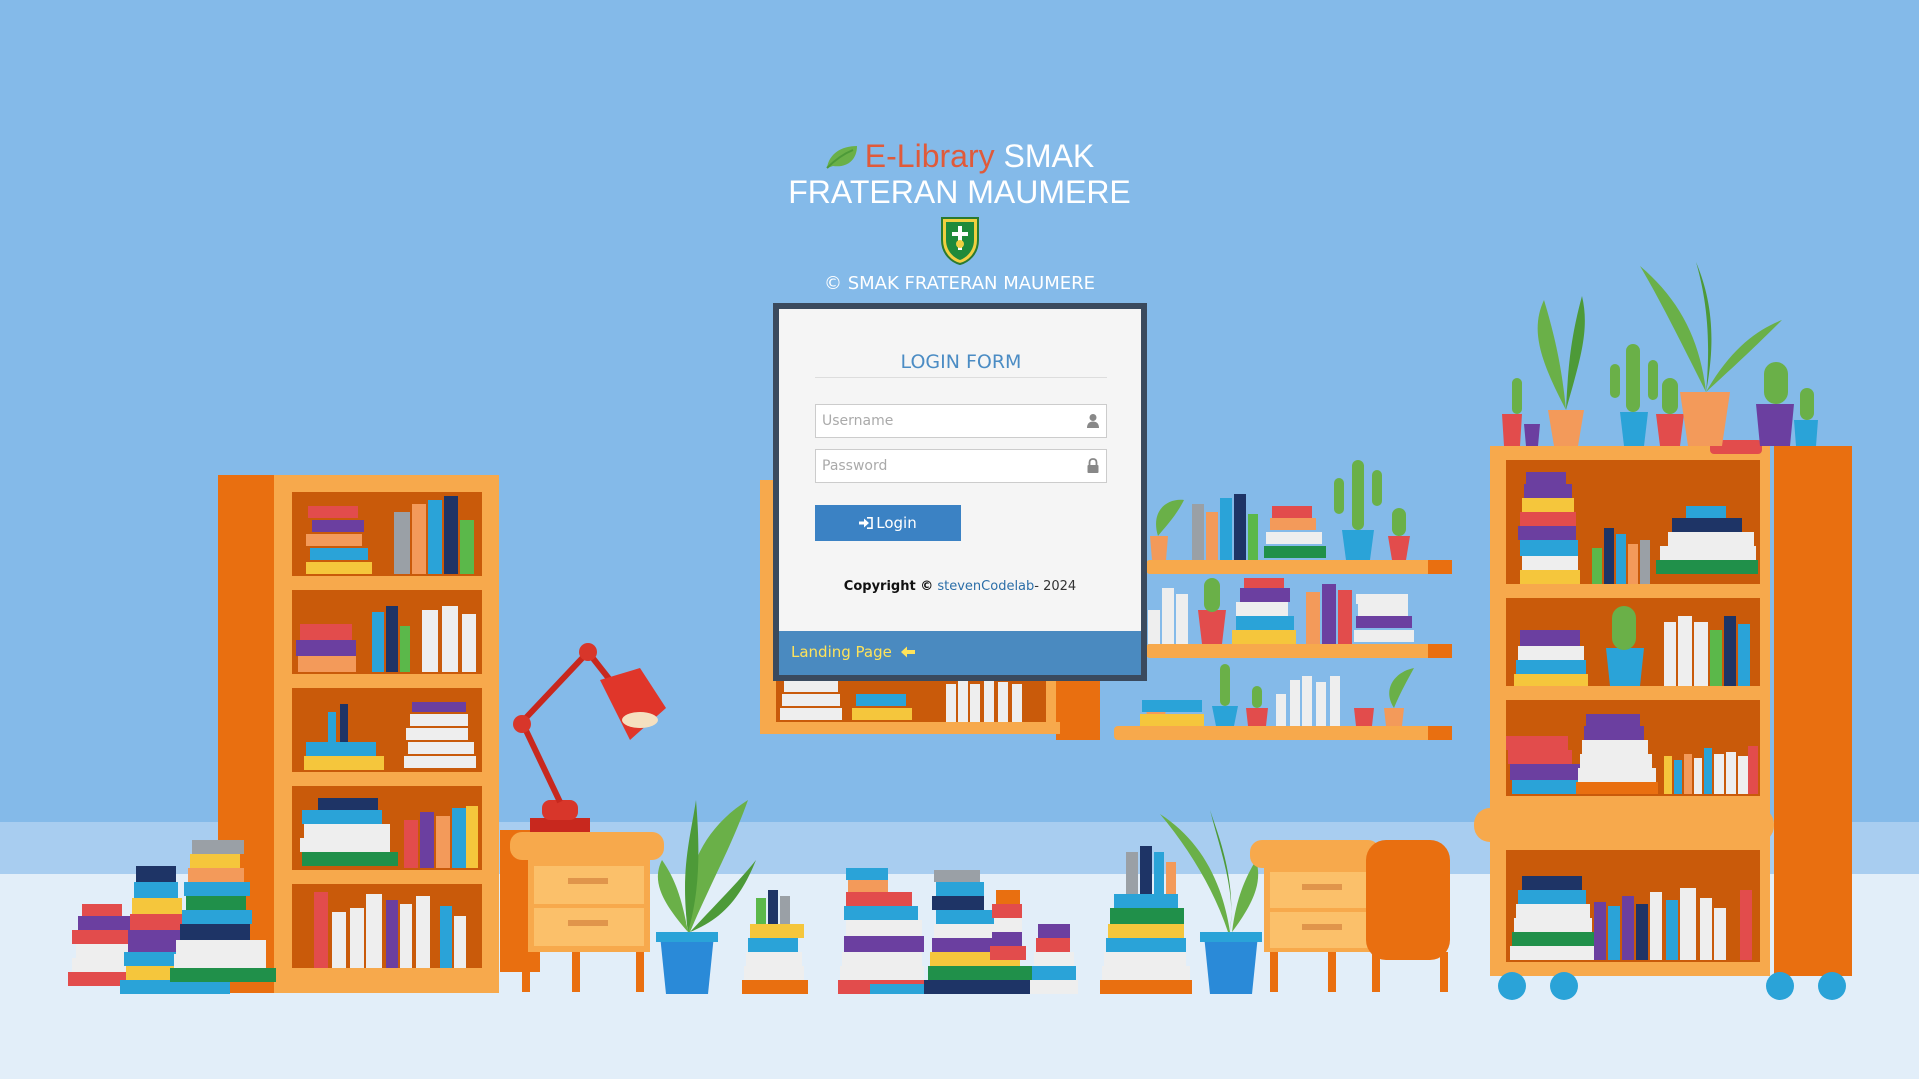 The height and width of the screenshot is (1079, 1919). Describe the element at coordinates (961, 364) in the screenshot. I see `login-form-title: LOGIN FORM` at that location.